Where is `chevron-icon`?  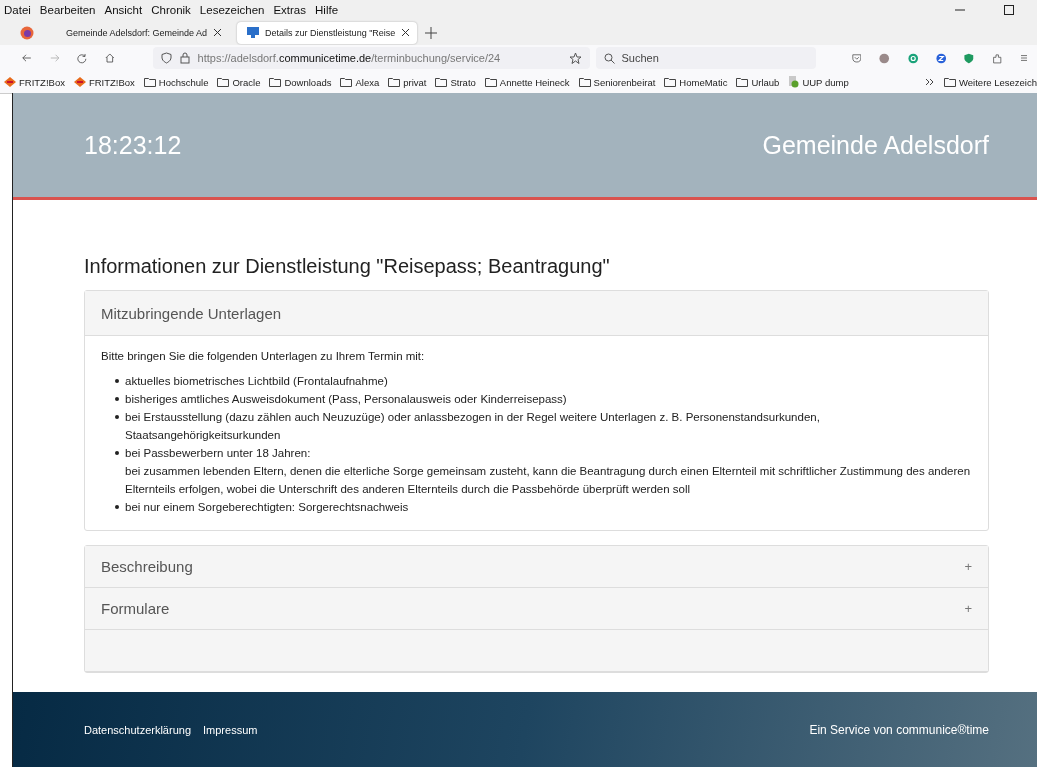
chevron-icon is located at coordinates (930, 82).